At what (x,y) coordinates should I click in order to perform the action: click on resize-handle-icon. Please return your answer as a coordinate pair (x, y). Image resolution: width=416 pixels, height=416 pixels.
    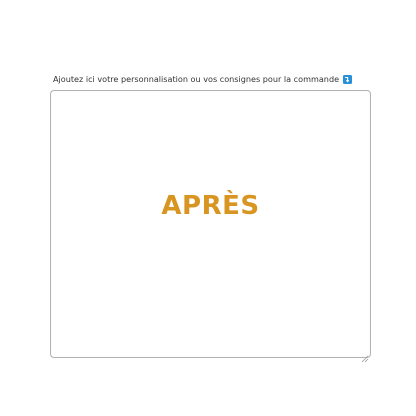
    Looking at the image, I should click on (365, 355).